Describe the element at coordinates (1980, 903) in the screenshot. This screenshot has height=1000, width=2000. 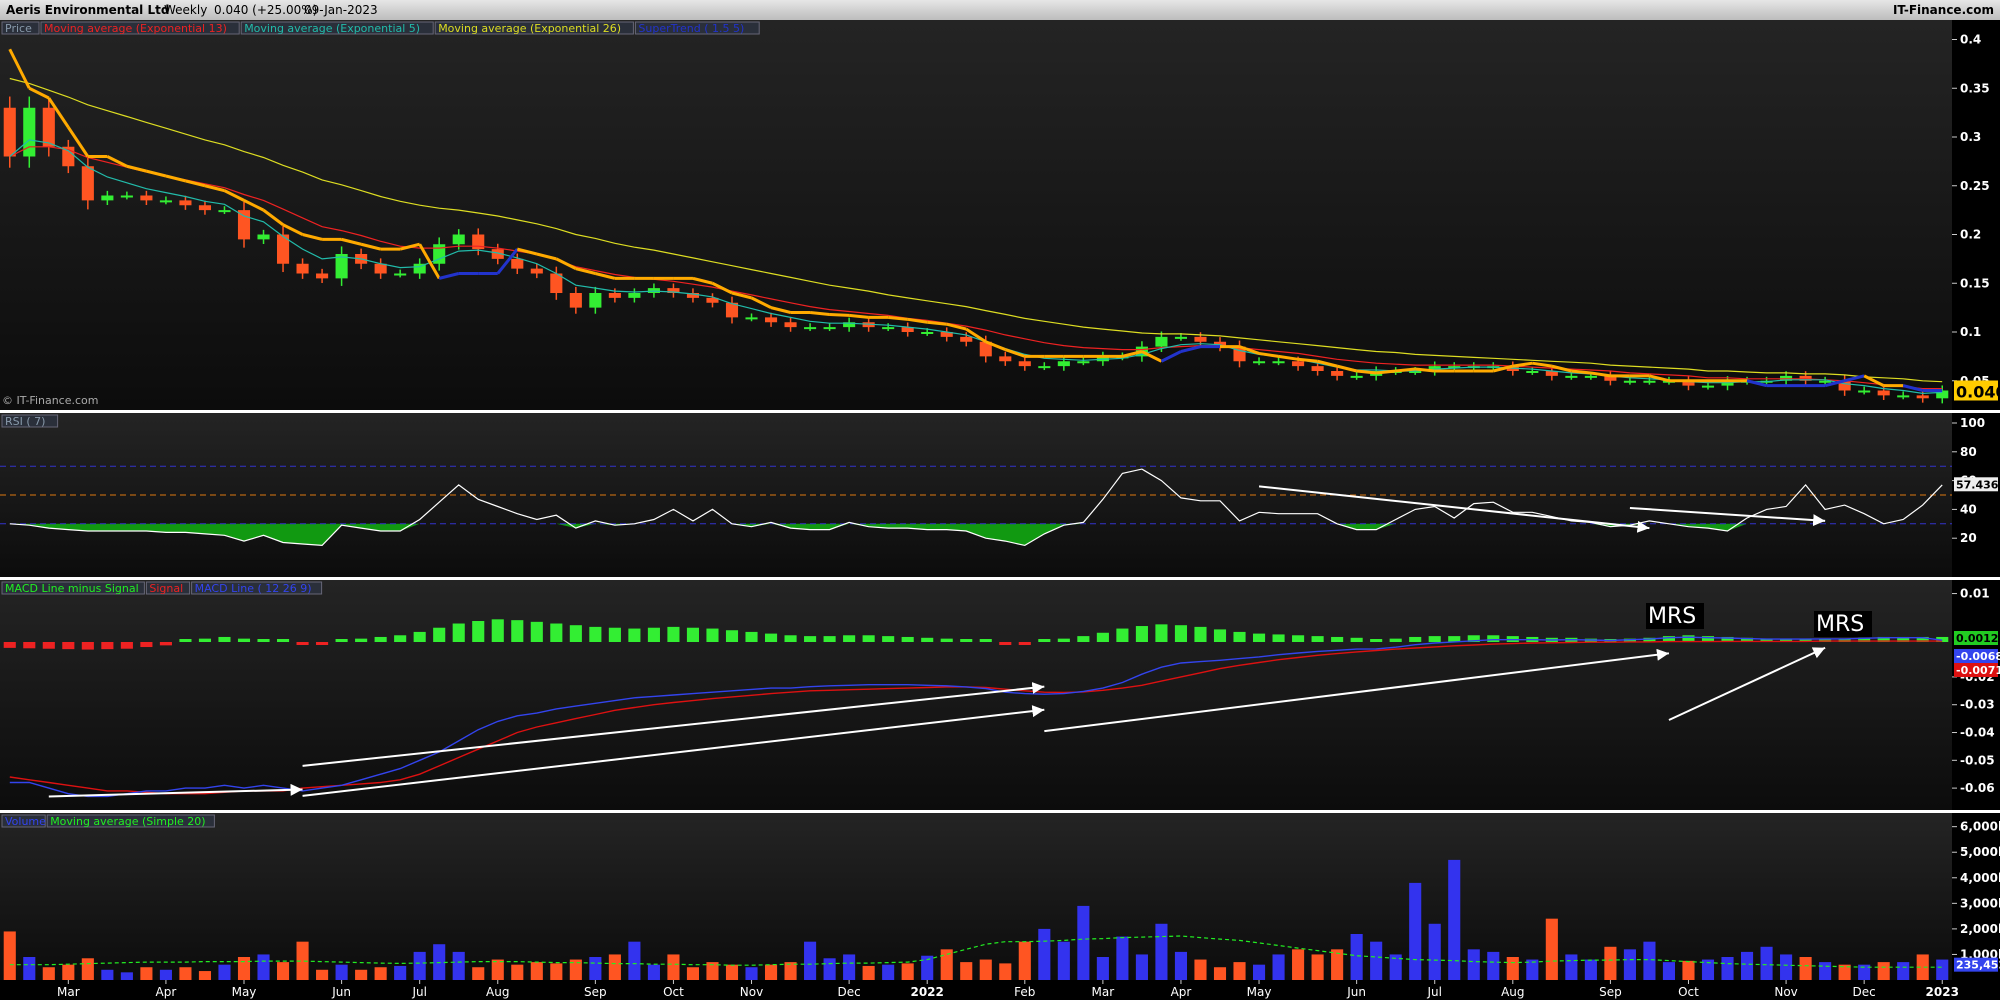
I see `volume-ytick-label: 3,000k` at that location.